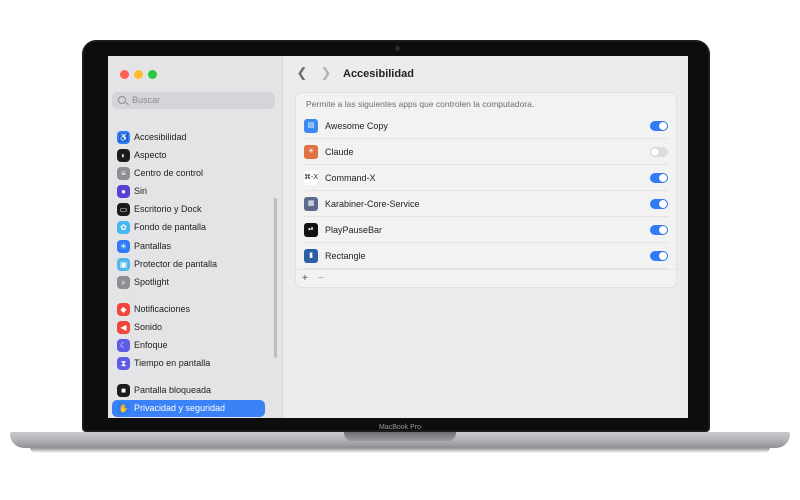  Describe the element at coordinates (160, 137) in the screenshot. I see `sidebar-item-label: Accesibilidad` at that location.